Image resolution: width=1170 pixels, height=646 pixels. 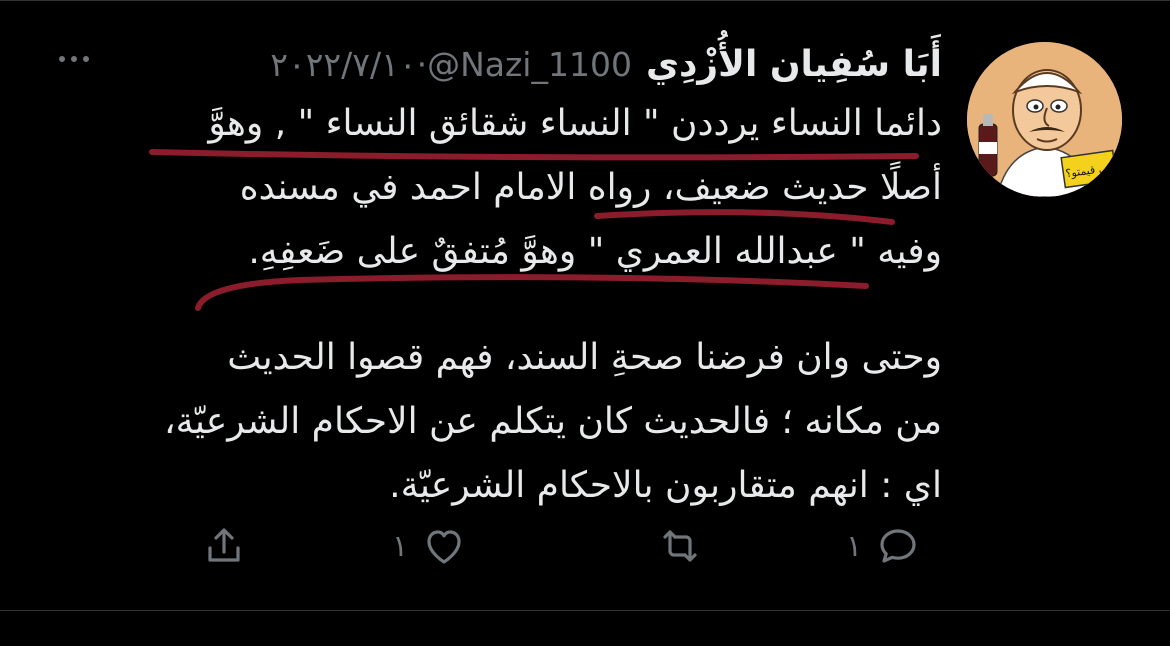 What do you see at coordinates (62, 59) in the screenshot?
I see `more-horizontal-icon` at bounding box center [62, 59].